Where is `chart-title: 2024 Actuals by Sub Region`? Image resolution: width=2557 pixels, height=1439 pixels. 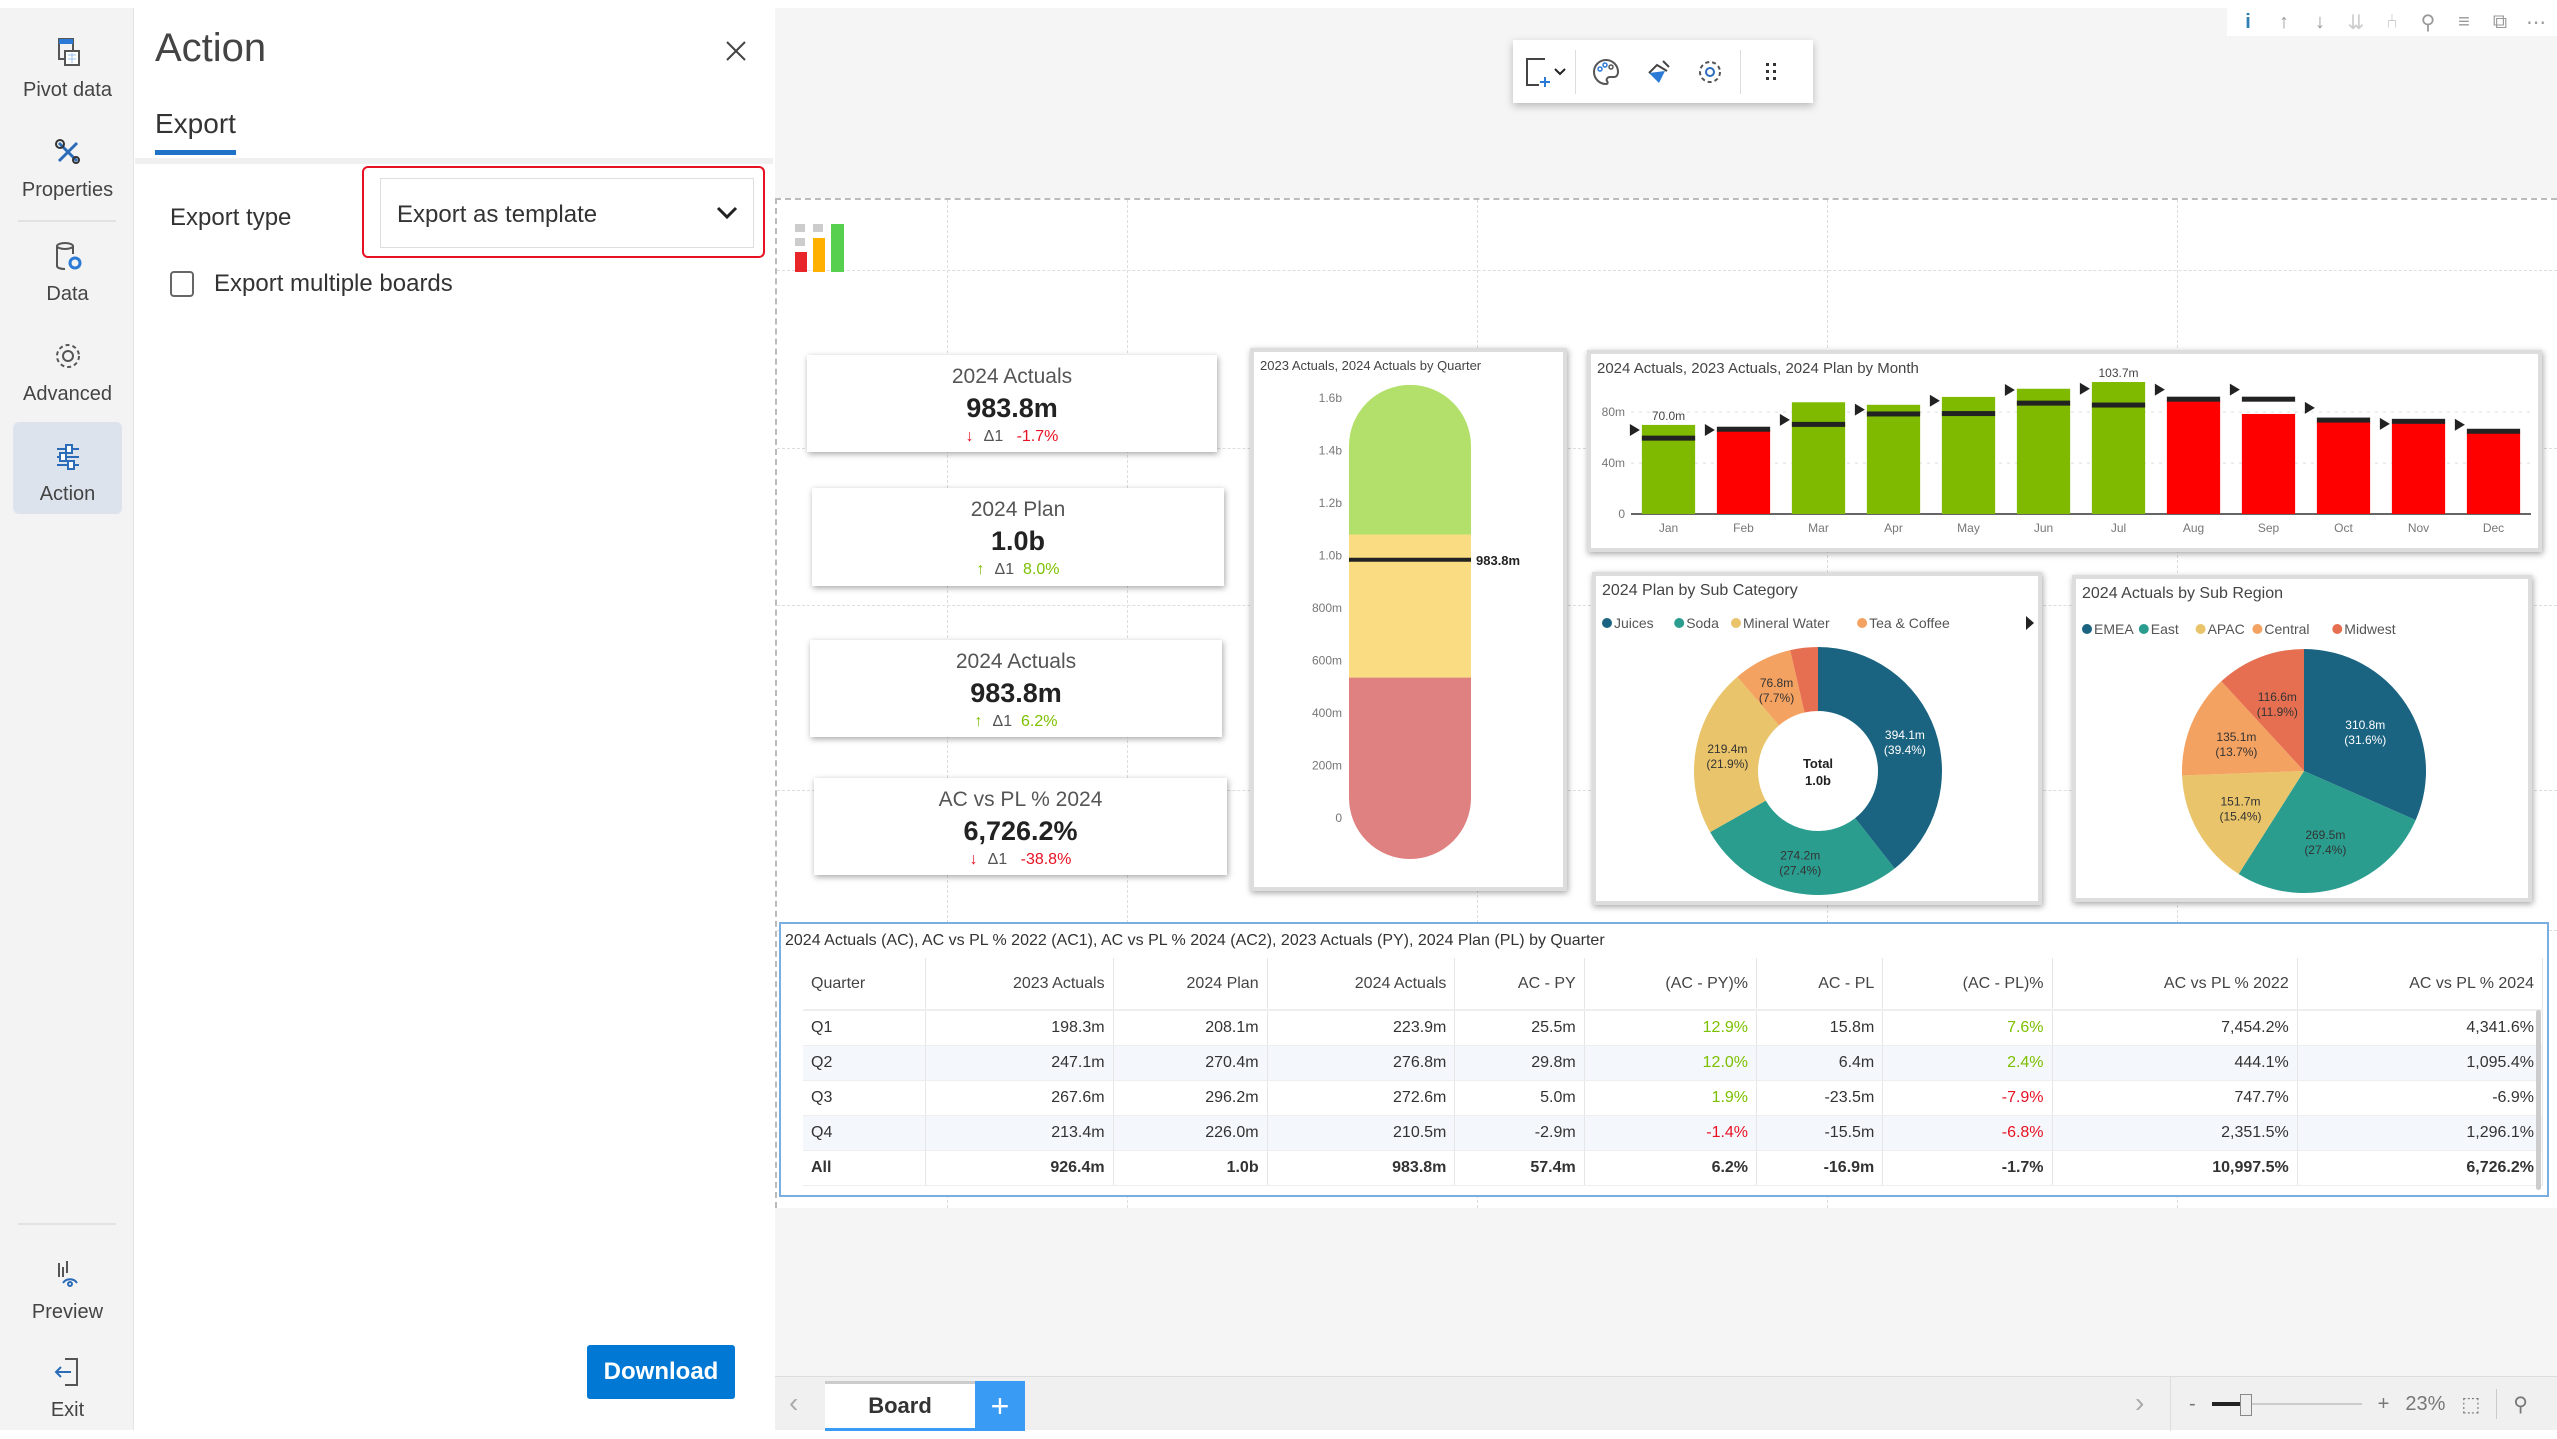
chart-title: 2024 Actuals by Sub Region is located at coordinates (2183, 593).